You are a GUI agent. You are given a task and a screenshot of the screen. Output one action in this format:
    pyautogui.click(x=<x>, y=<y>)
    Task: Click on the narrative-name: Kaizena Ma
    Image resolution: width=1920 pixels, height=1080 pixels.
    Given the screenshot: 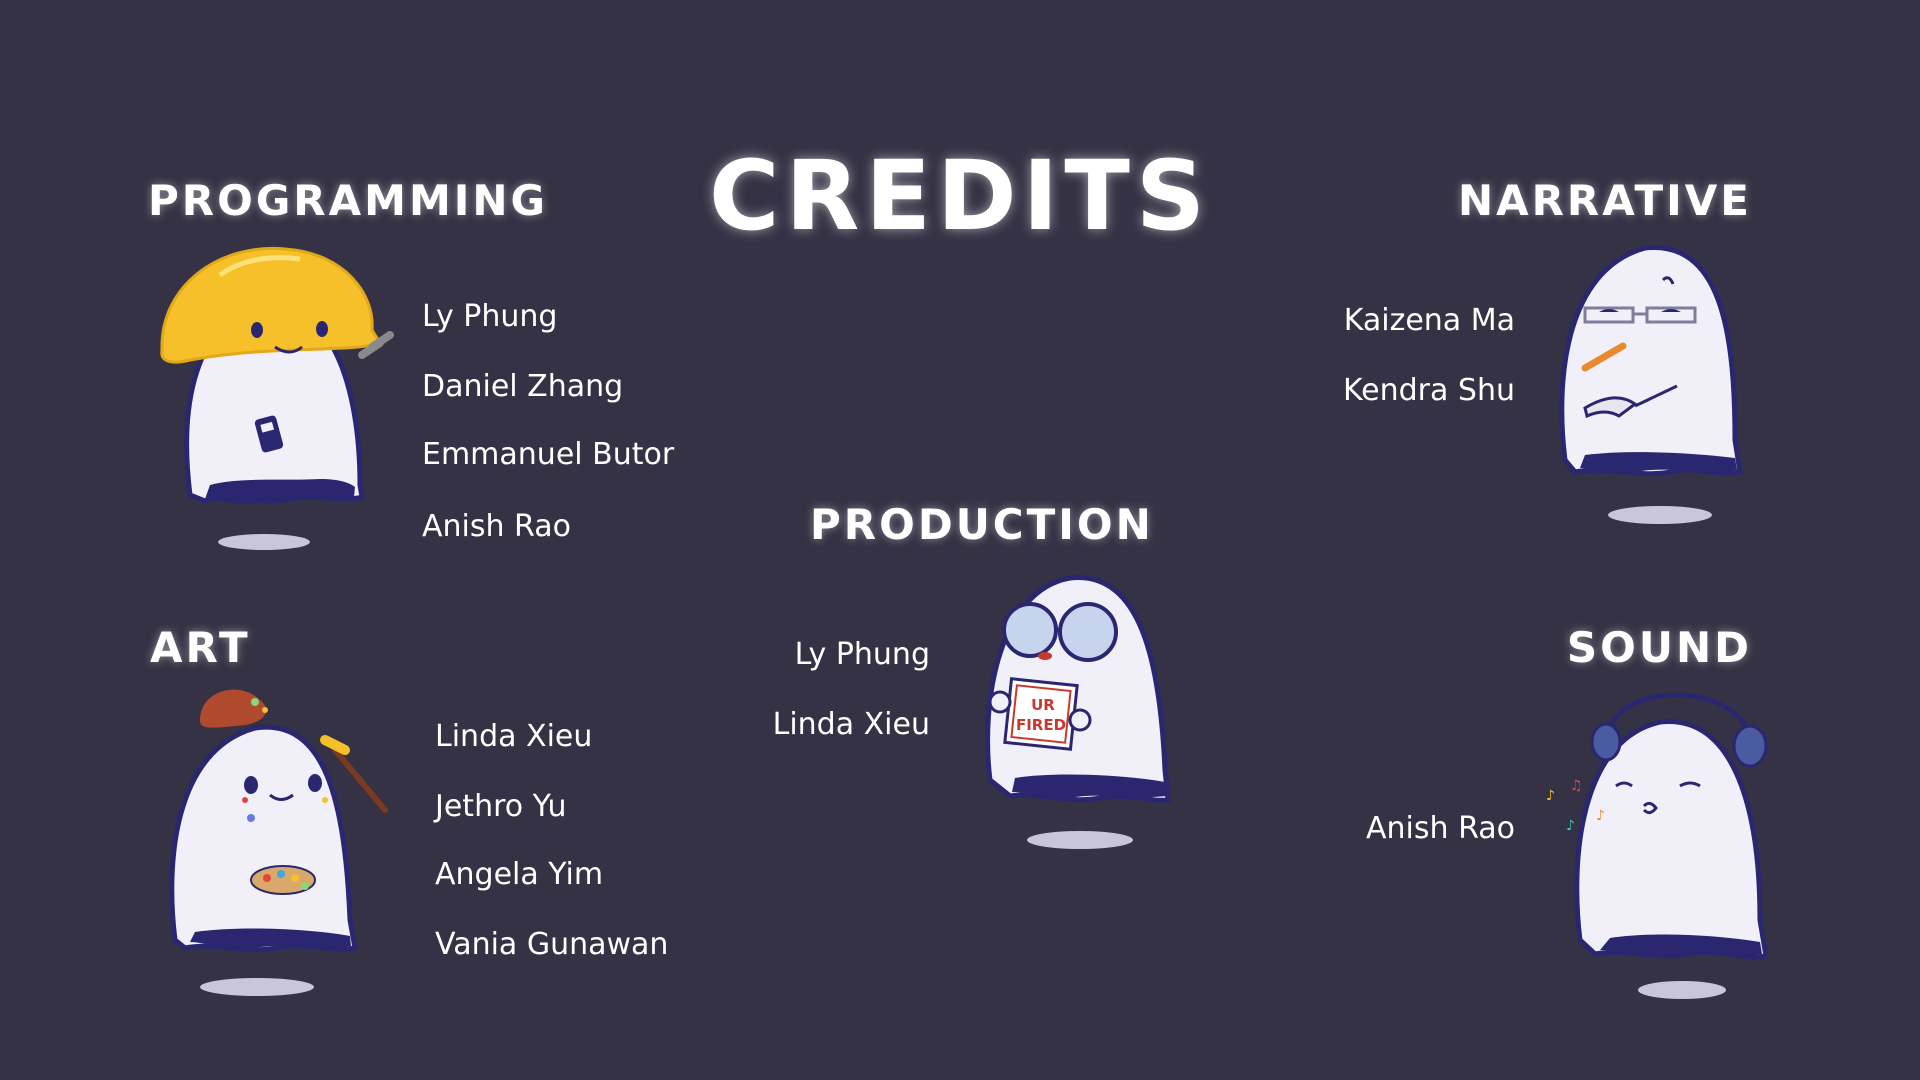 What is the action you would take?
    pyautogui.click(x=1429, y=320)
    